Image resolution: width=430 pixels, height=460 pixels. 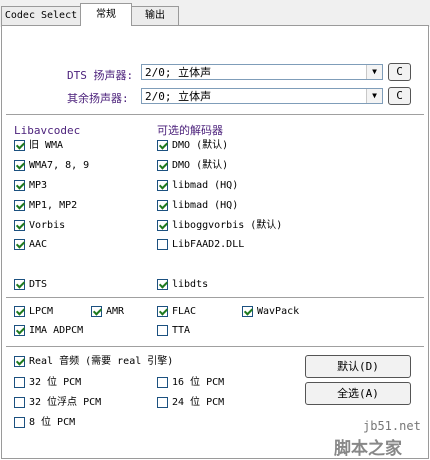 I want to click on decoder-libfaad2: LibFAAD2.DLL, so click(x=200, y=245).